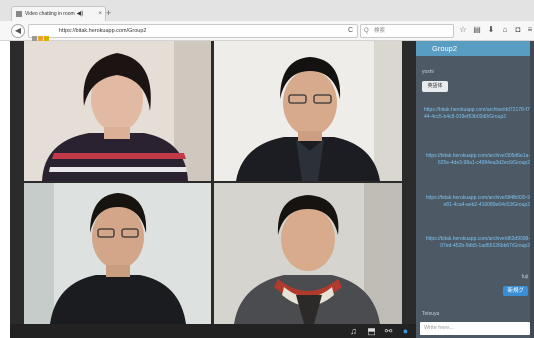  What do you see at coordinates (353, 331) in the screenshot?
I see `mute-icon: ♫` at bounding box center [353, 331].